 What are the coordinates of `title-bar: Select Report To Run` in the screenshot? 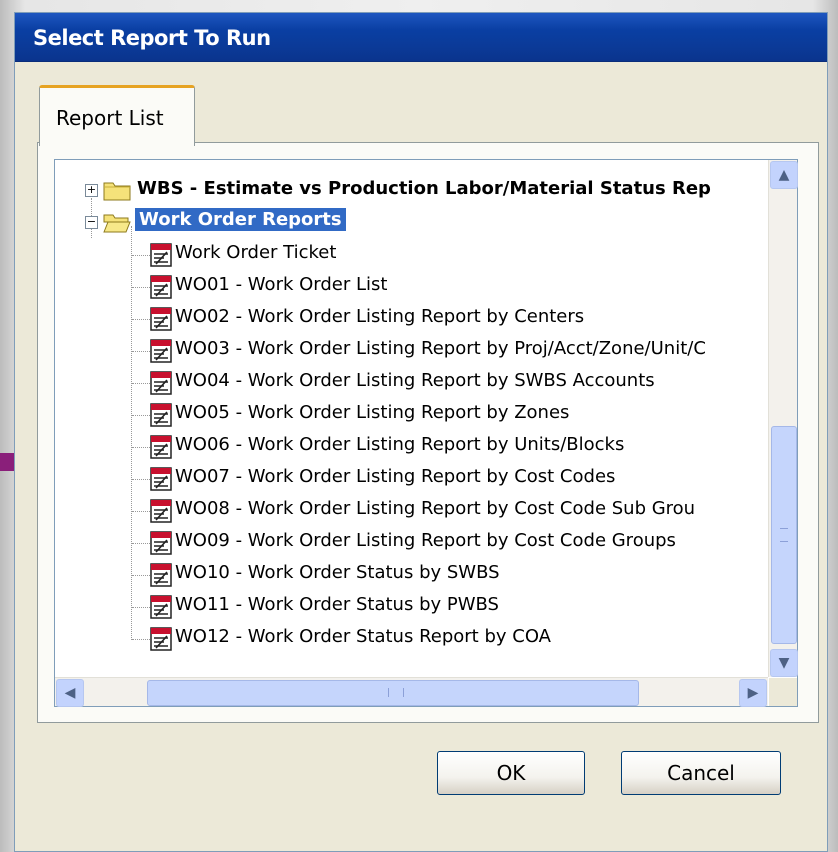 It's located at (421, 37).